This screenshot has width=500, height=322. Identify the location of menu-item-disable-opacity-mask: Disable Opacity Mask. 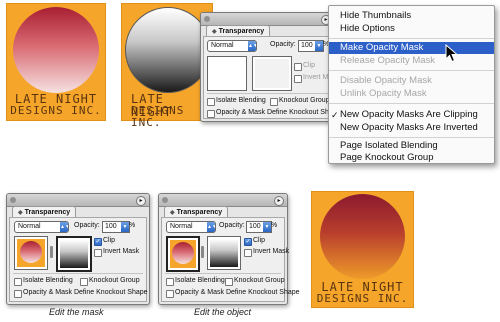
(411, 81).